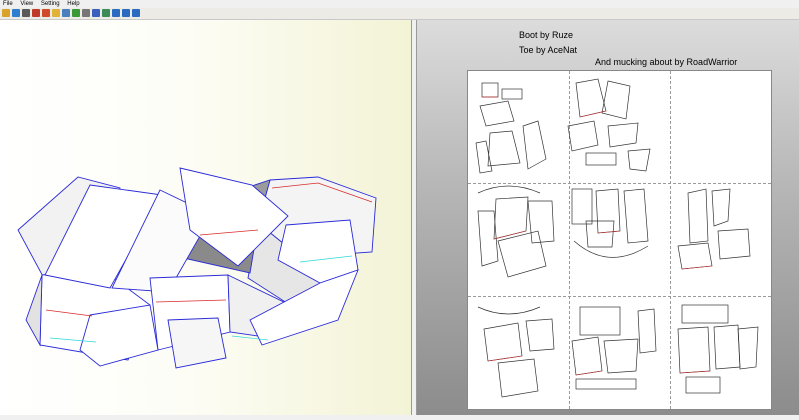 The height and width of the screenshot is (420, 799). What do you see at coordinates (56, 13) in the screenshot?
I see `selected-mode-icon` at bounding box center [56, 13].